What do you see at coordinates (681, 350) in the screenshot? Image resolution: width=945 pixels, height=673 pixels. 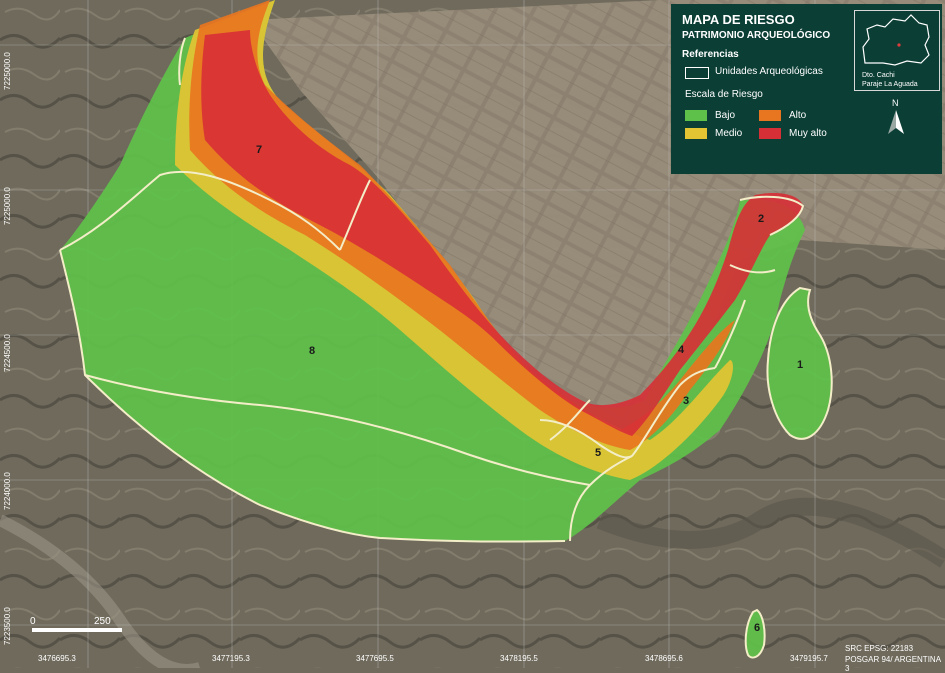 I see `unit-label-4: 4` at bounding box center [681, 350].